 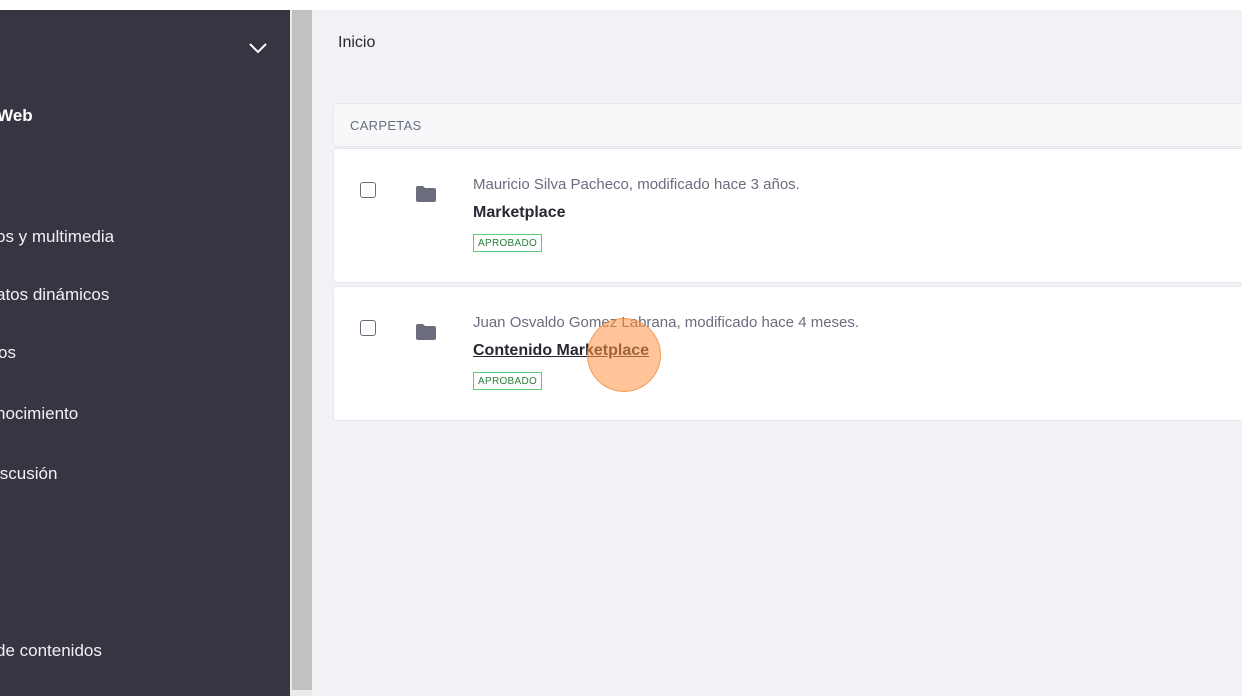 What do you see at coordinates (302, 350) in the screenshot?
I see `scrollbar-thumb` at bounding box center [302, 350].